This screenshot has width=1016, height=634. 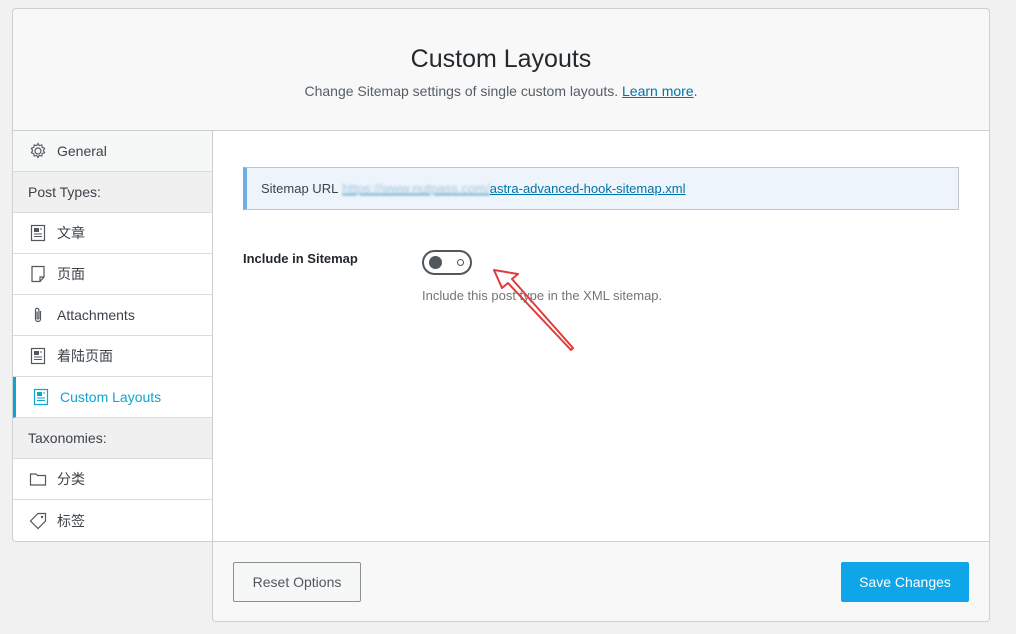 What do you see at coordinates (64, 192) in the screenshot?
I see `heading-label: Post Types:` at bounding box center [64, 192].